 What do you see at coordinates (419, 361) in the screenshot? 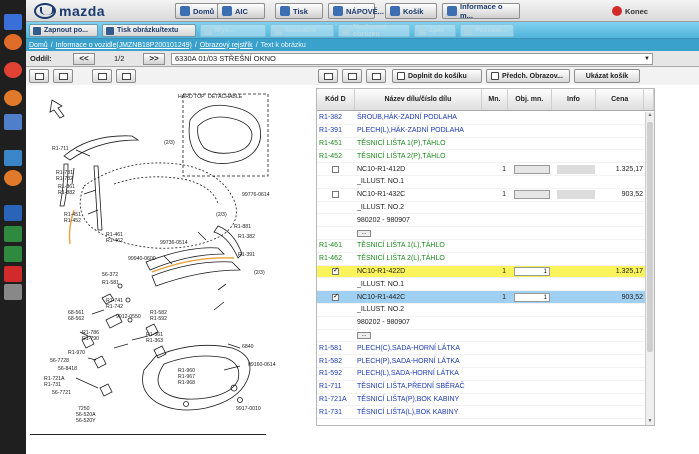
I see `part-group-name: PLECH(P),SADA-HORNÍ LÁTKA` at bounding box center [419, 361].